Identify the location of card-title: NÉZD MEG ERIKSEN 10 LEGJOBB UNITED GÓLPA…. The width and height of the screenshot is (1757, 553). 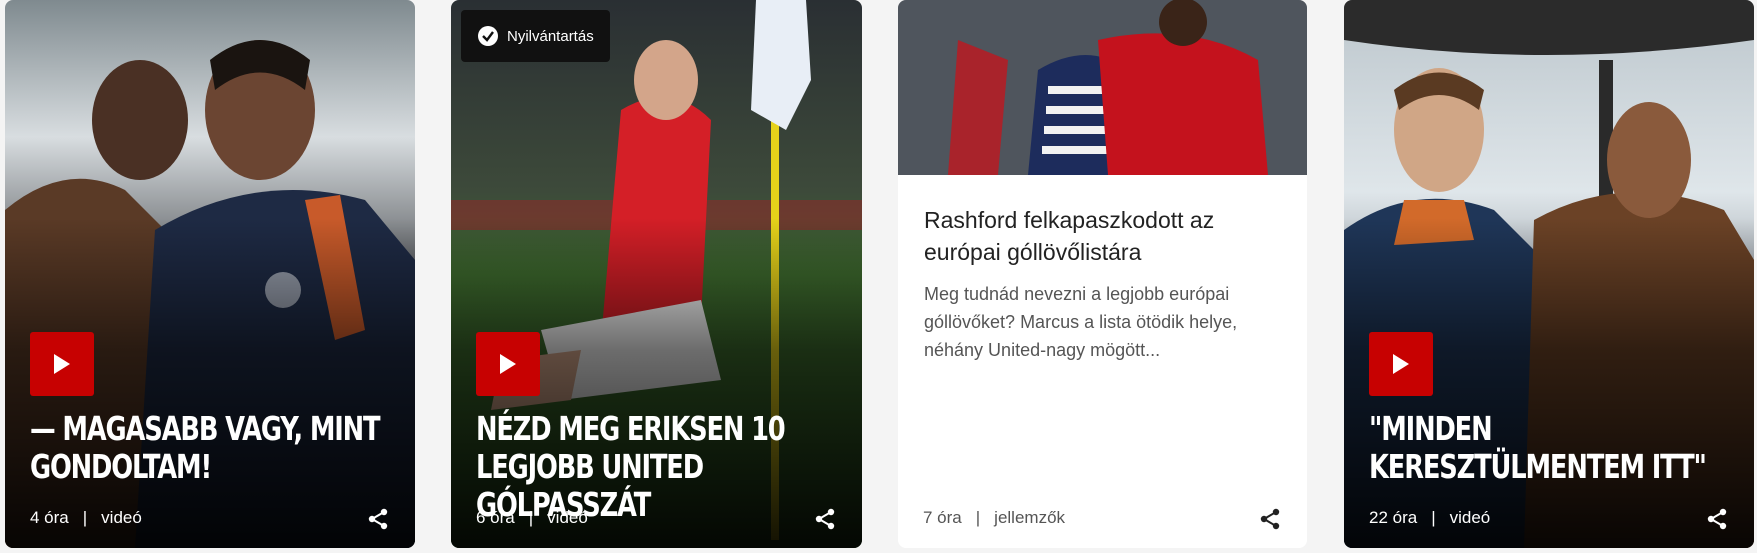
(665, 467).